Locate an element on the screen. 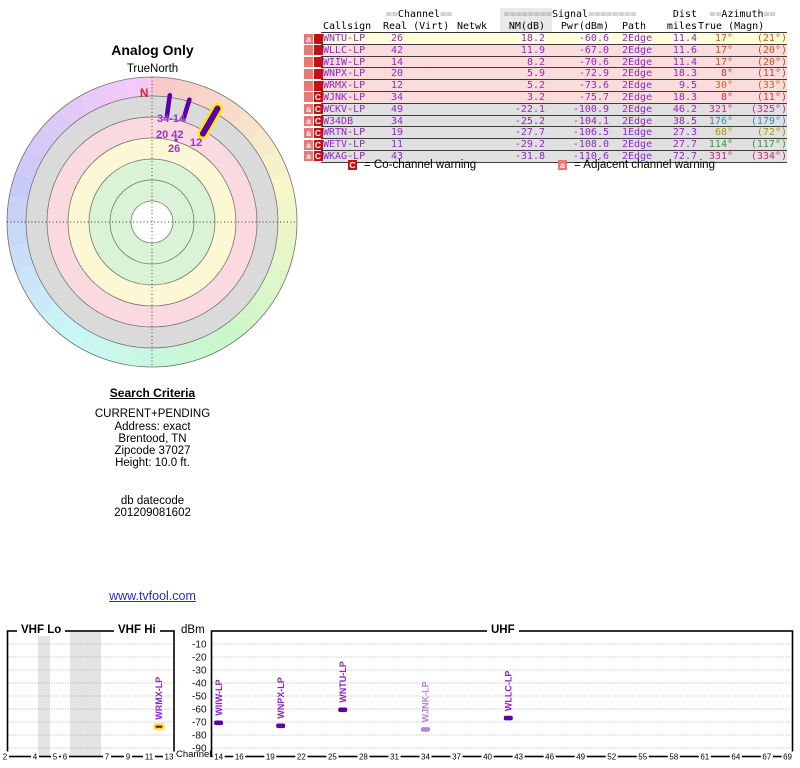  channel-tick-label: 58 is located at coordinates (673, 756).